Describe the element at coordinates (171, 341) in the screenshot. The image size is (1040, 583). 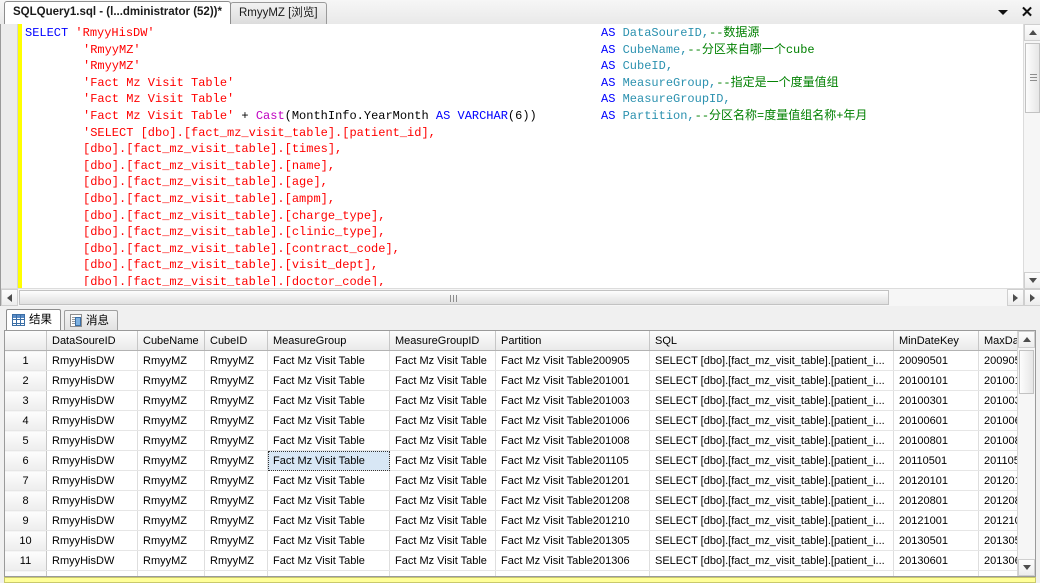
I see `column-header-cubename: CubeName` at that location.